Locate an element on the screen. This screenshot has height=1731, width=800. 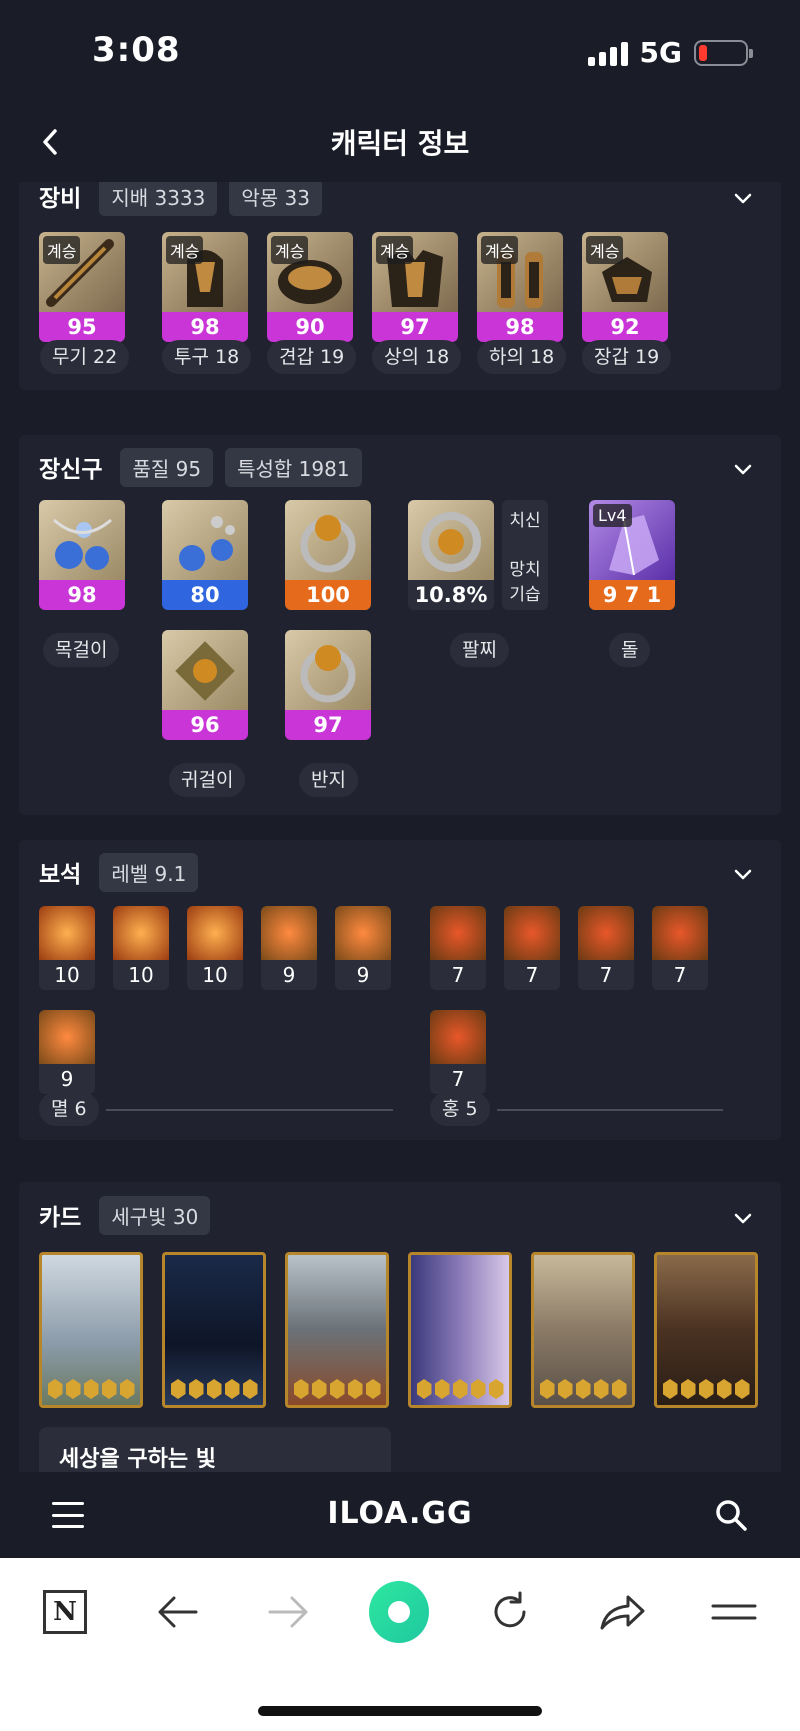
arrow-left-icon is located at coordinates (178, 1612).